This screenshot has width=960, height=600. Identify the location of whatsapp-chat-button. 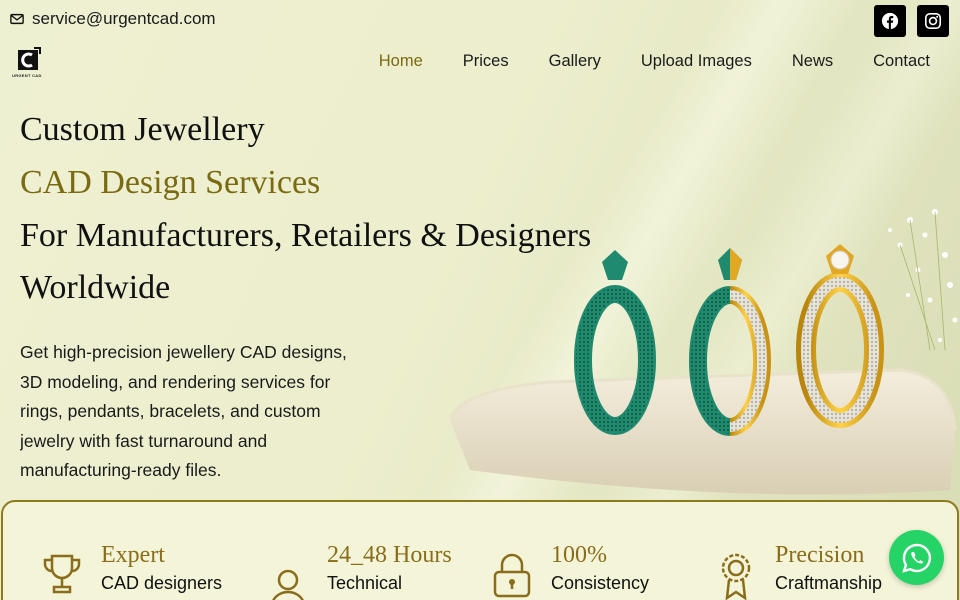
(916, 557).